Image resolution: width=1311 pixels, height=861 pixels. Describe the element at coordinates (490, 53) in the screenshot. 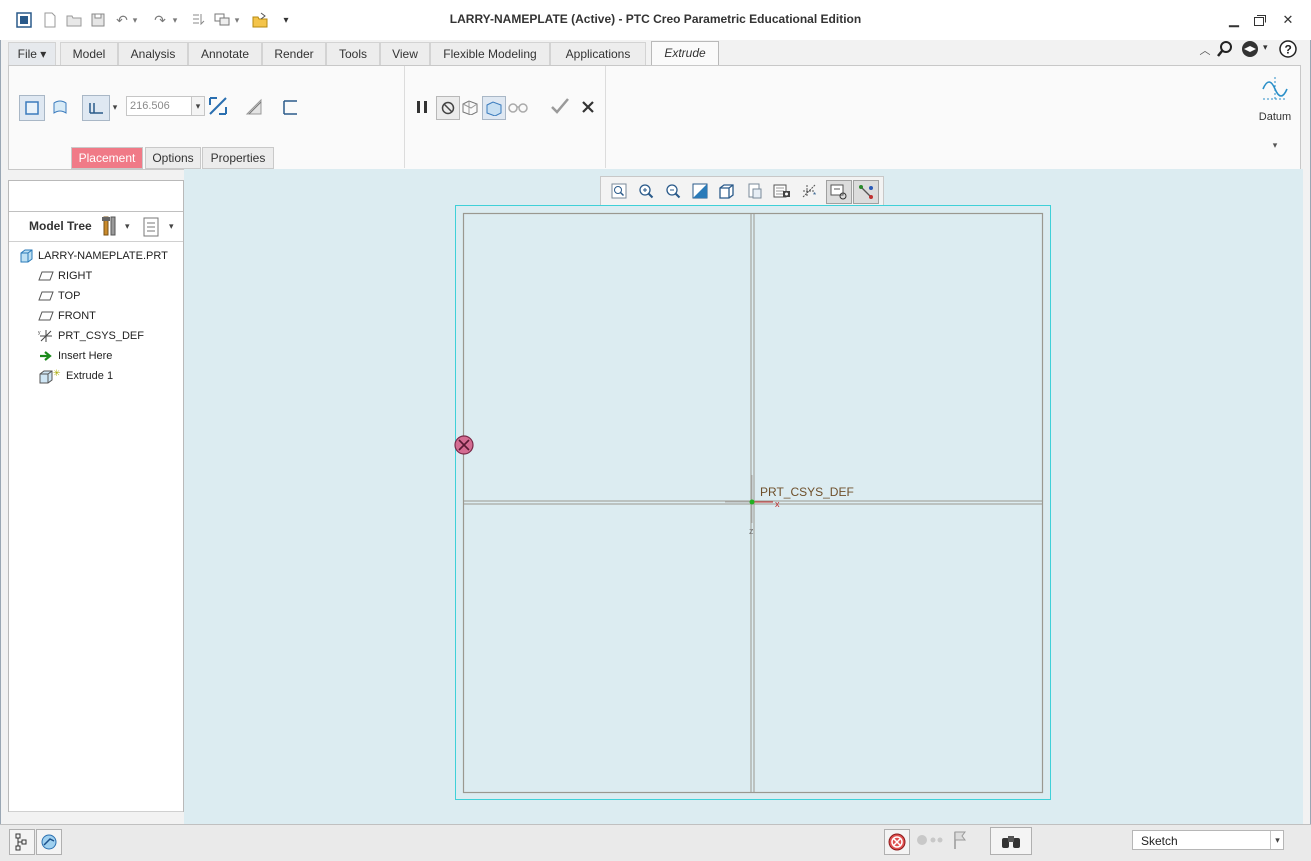

I see `tab-flexible-modeling: Flexible Modeling` at that location.